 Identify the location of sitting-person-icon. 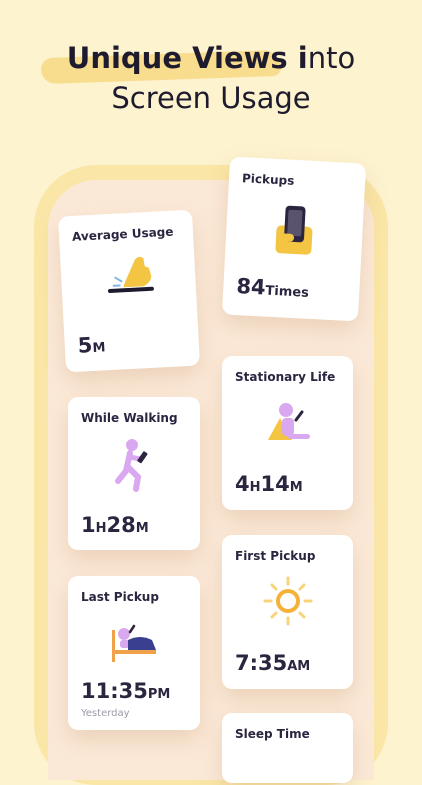
(289, 421).